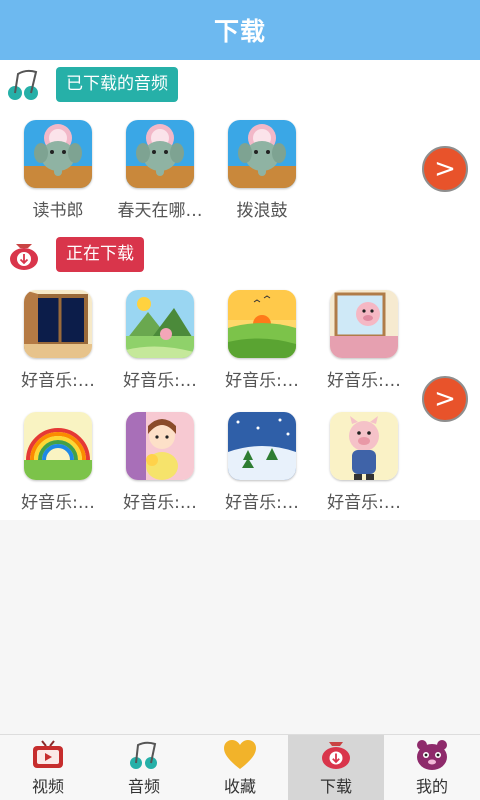  Describe the element at coordinates (143, 786) in the screenshot. I see `tab-label: 音频` at that location.